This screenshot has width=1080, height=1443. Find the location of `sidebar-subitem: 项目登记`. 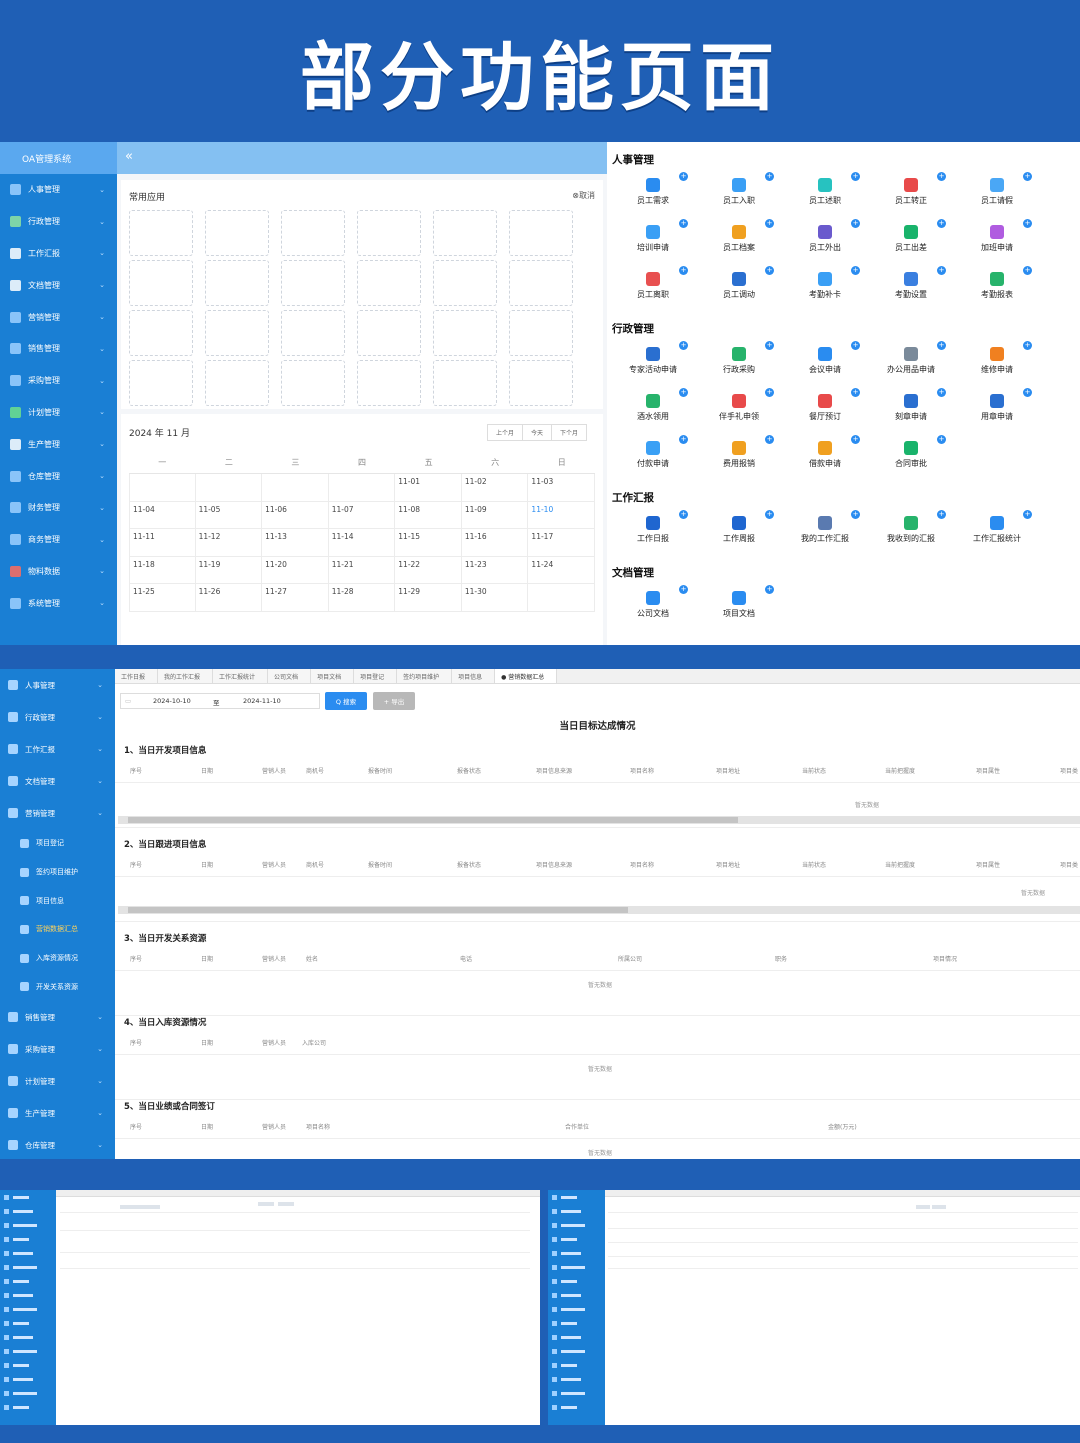

sidebar-subitem: 项目登记 is located at coordinates (57, 843).